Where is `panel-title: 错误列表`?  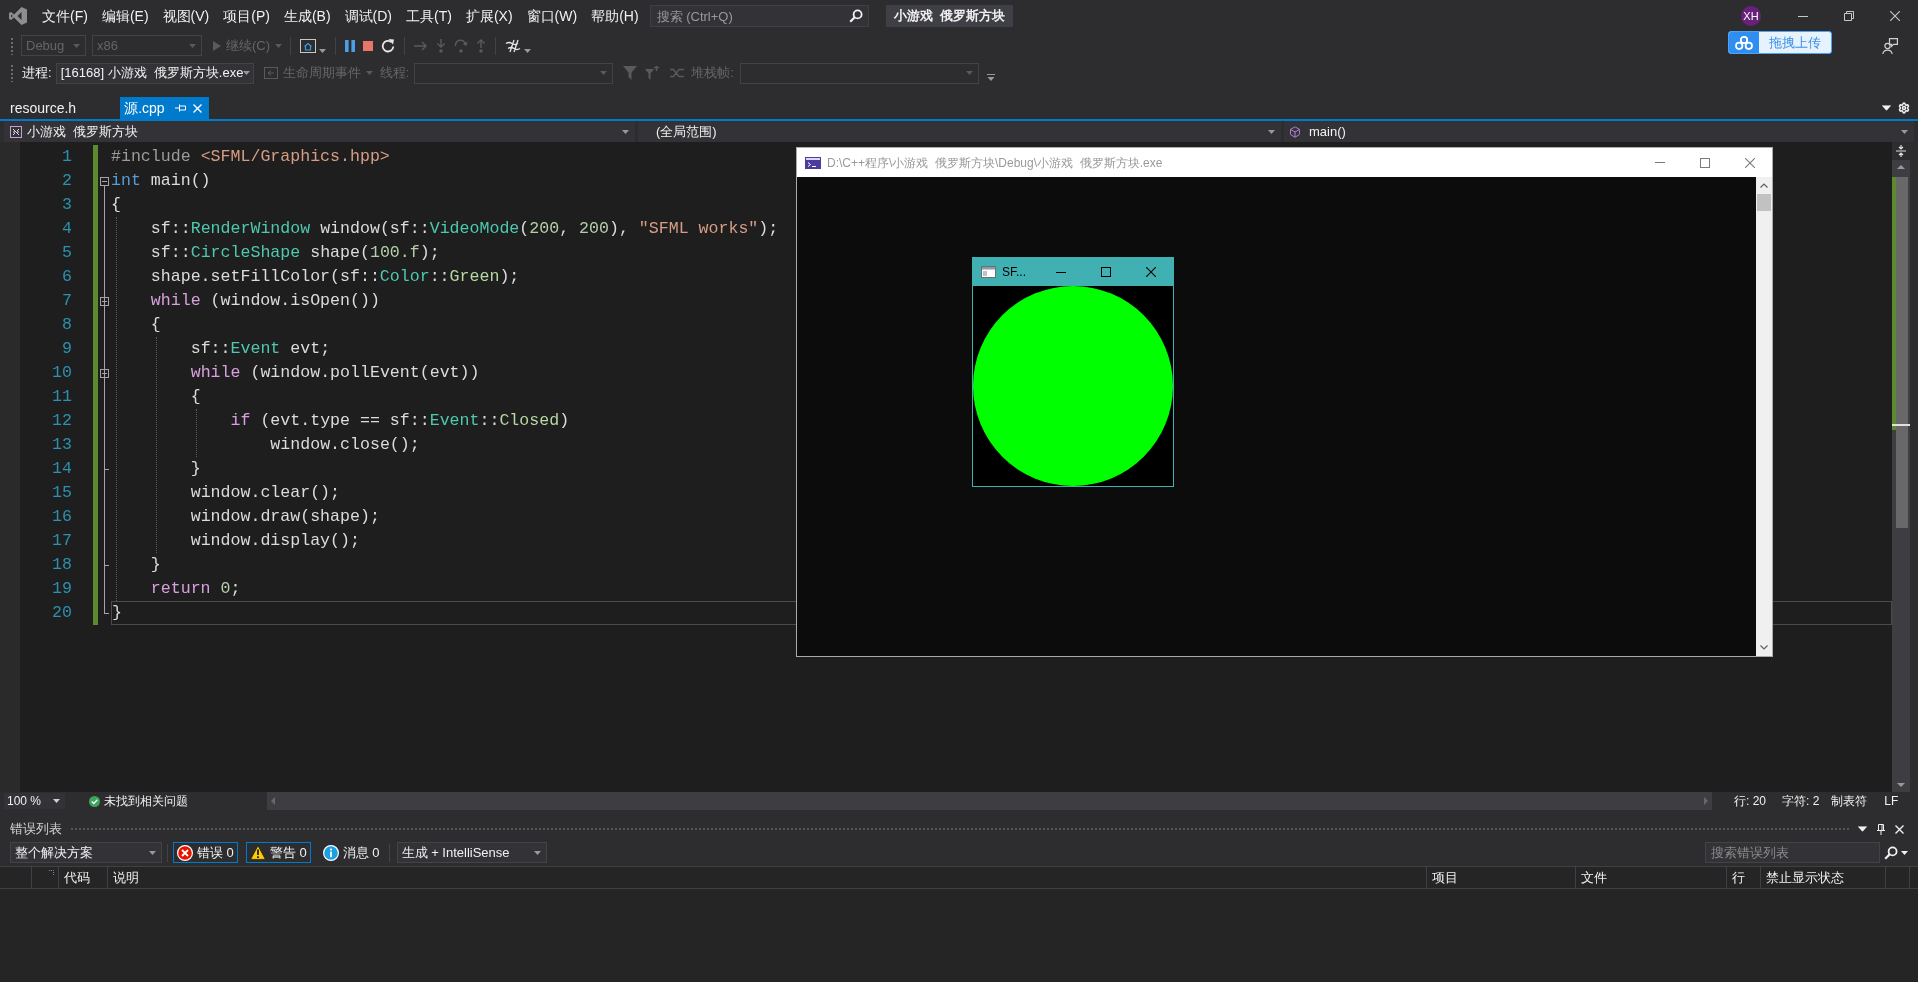 panel-title: 错误列表 is located at coordinates (35, 829).